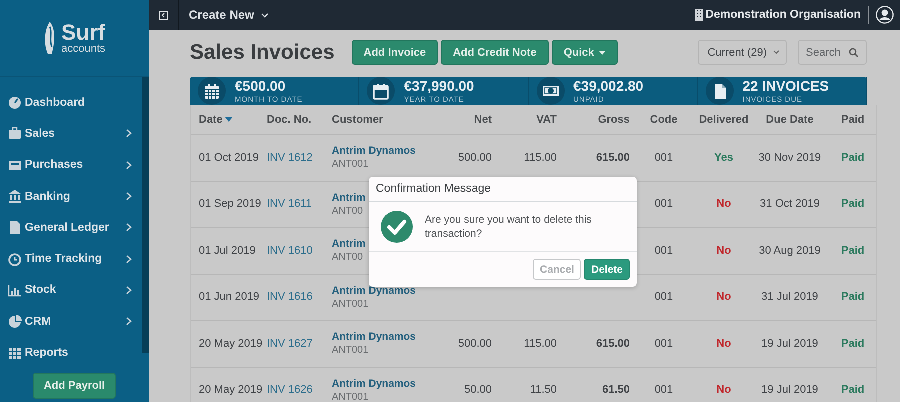  What do you see at coordinates (231, 344) in the screenshot?
I see `date-cell-text: 20 May 2019` at bounding box center [231, 344].